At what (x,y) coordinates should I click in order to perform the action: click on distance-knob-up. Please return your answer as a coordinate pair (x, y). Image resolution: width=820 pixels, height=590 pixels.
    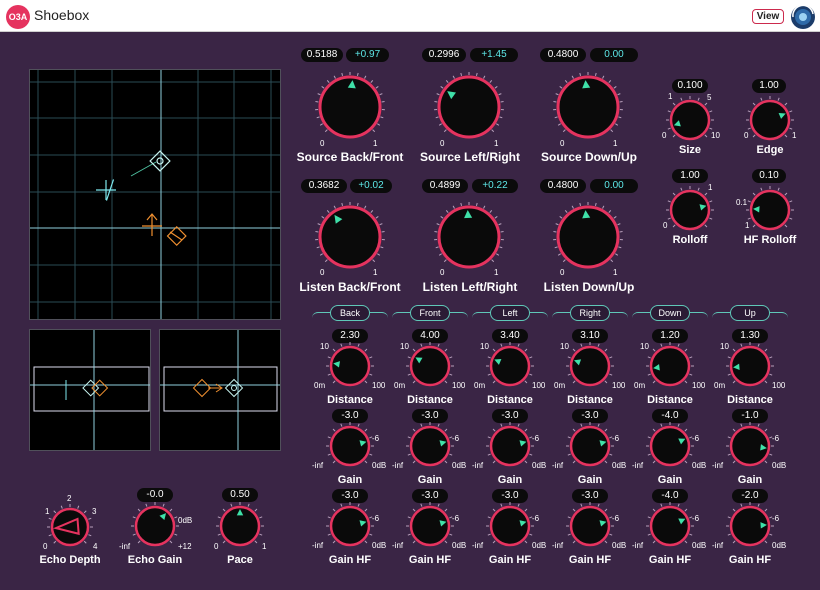
    Looking at the image, I should click on (750, 368).